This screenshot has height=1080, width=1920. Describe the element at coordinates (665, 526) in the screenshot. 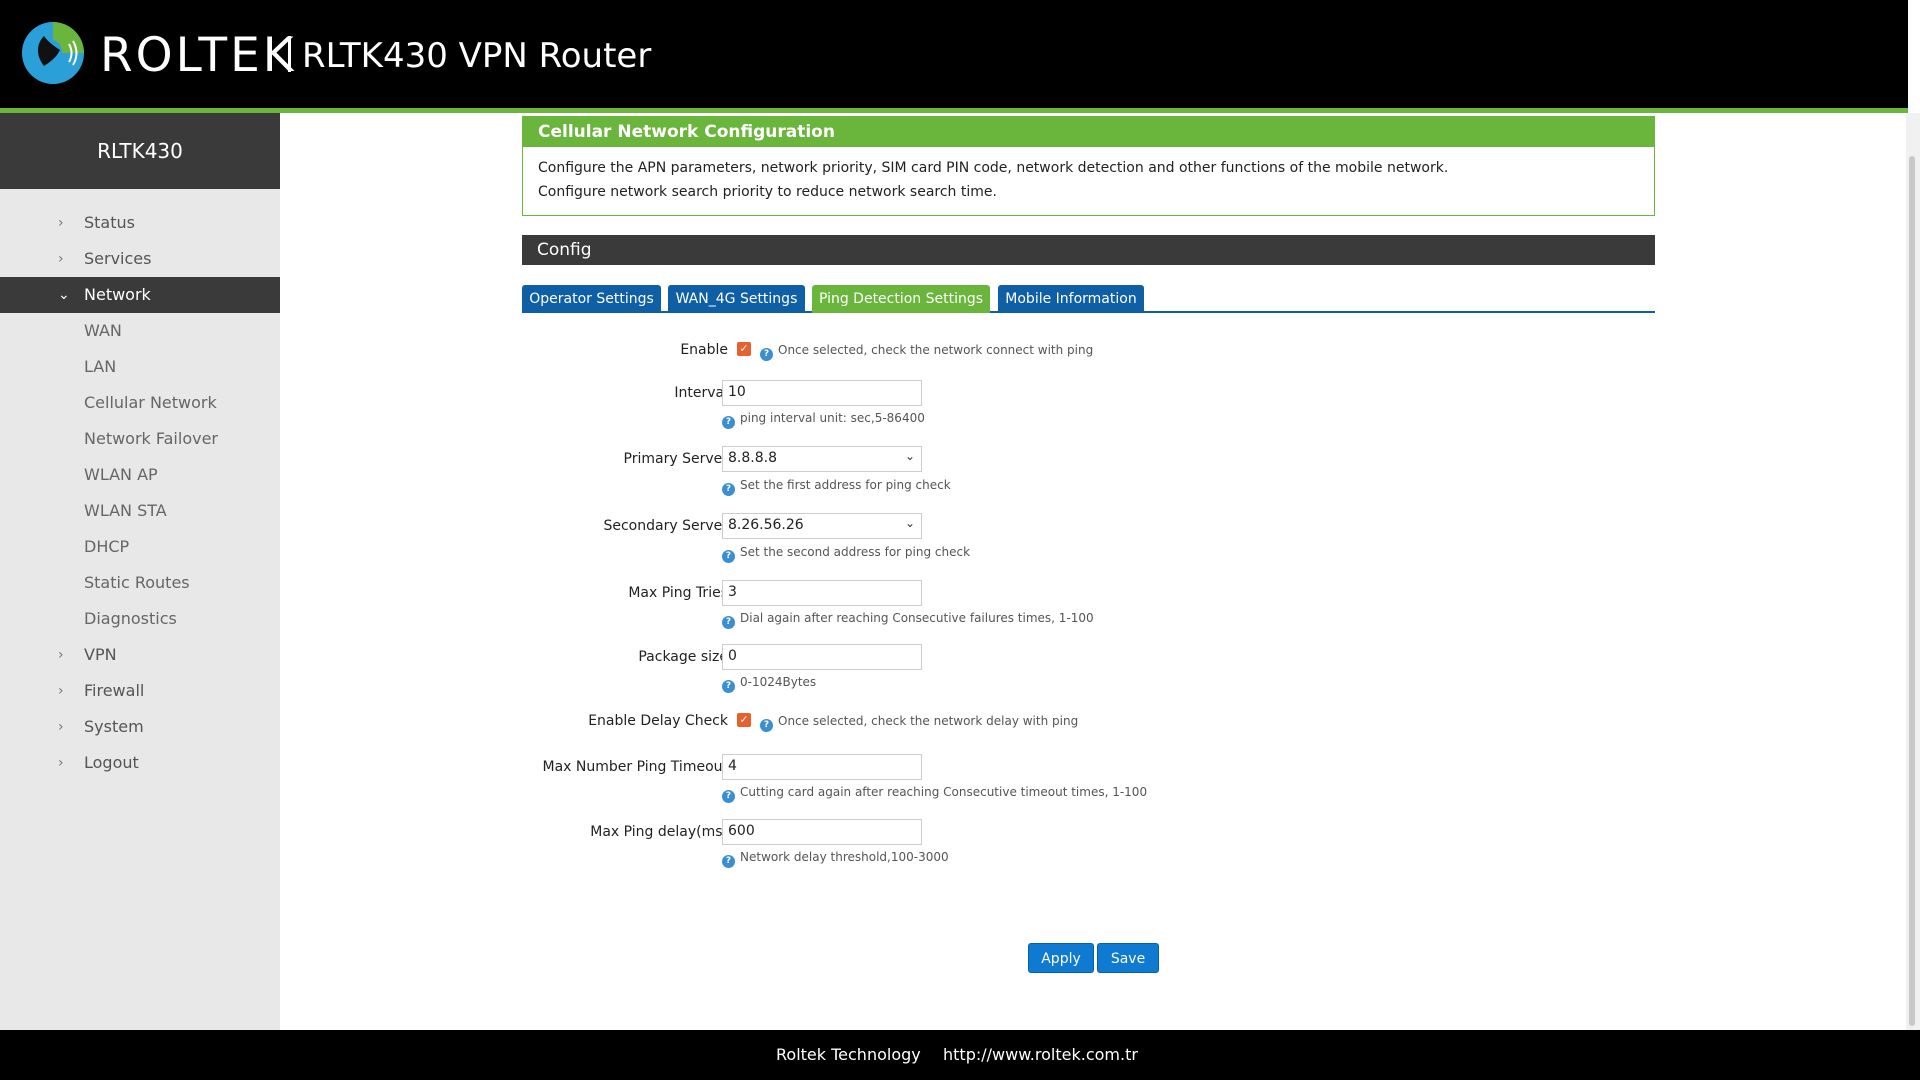

I see `secondary-server-label: Secondary Server` at that location.